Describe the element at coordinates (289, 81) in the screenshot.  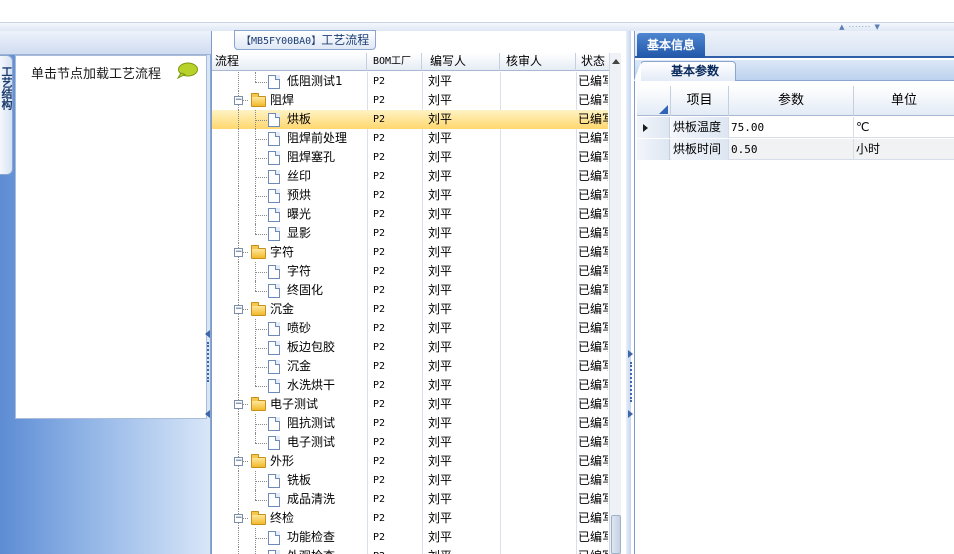
I see `tree-node-cell: 低阻测试1` at that location.